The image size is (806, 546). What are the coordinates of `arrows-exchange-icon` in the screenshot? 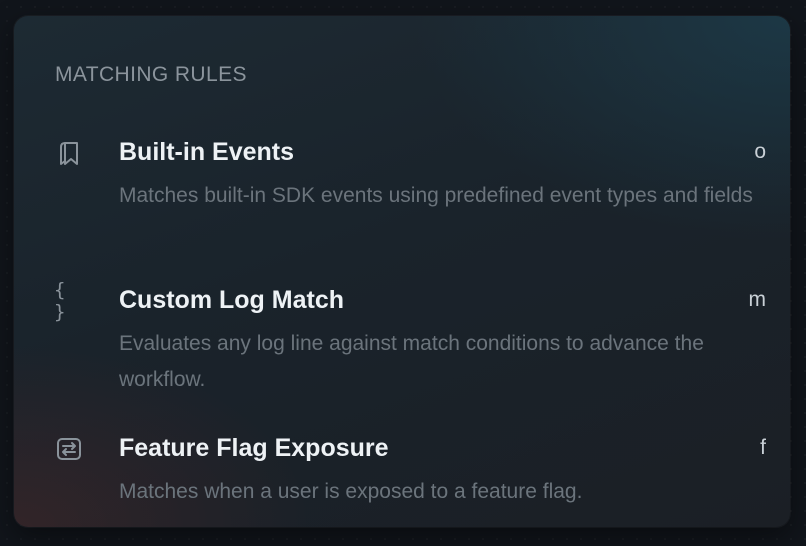 It's located at (69, 449).